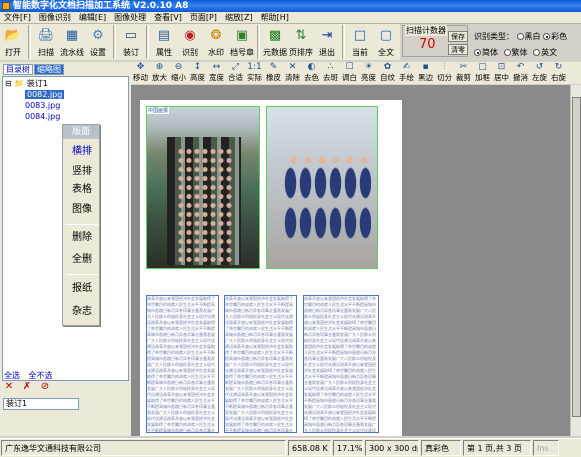 Image resolution: width=581 pixels, height=457 pixels. Describe the element at coordinates (558, 73) in the screenshot. I see `image-tool-button: ↻ 右旋` at that location.